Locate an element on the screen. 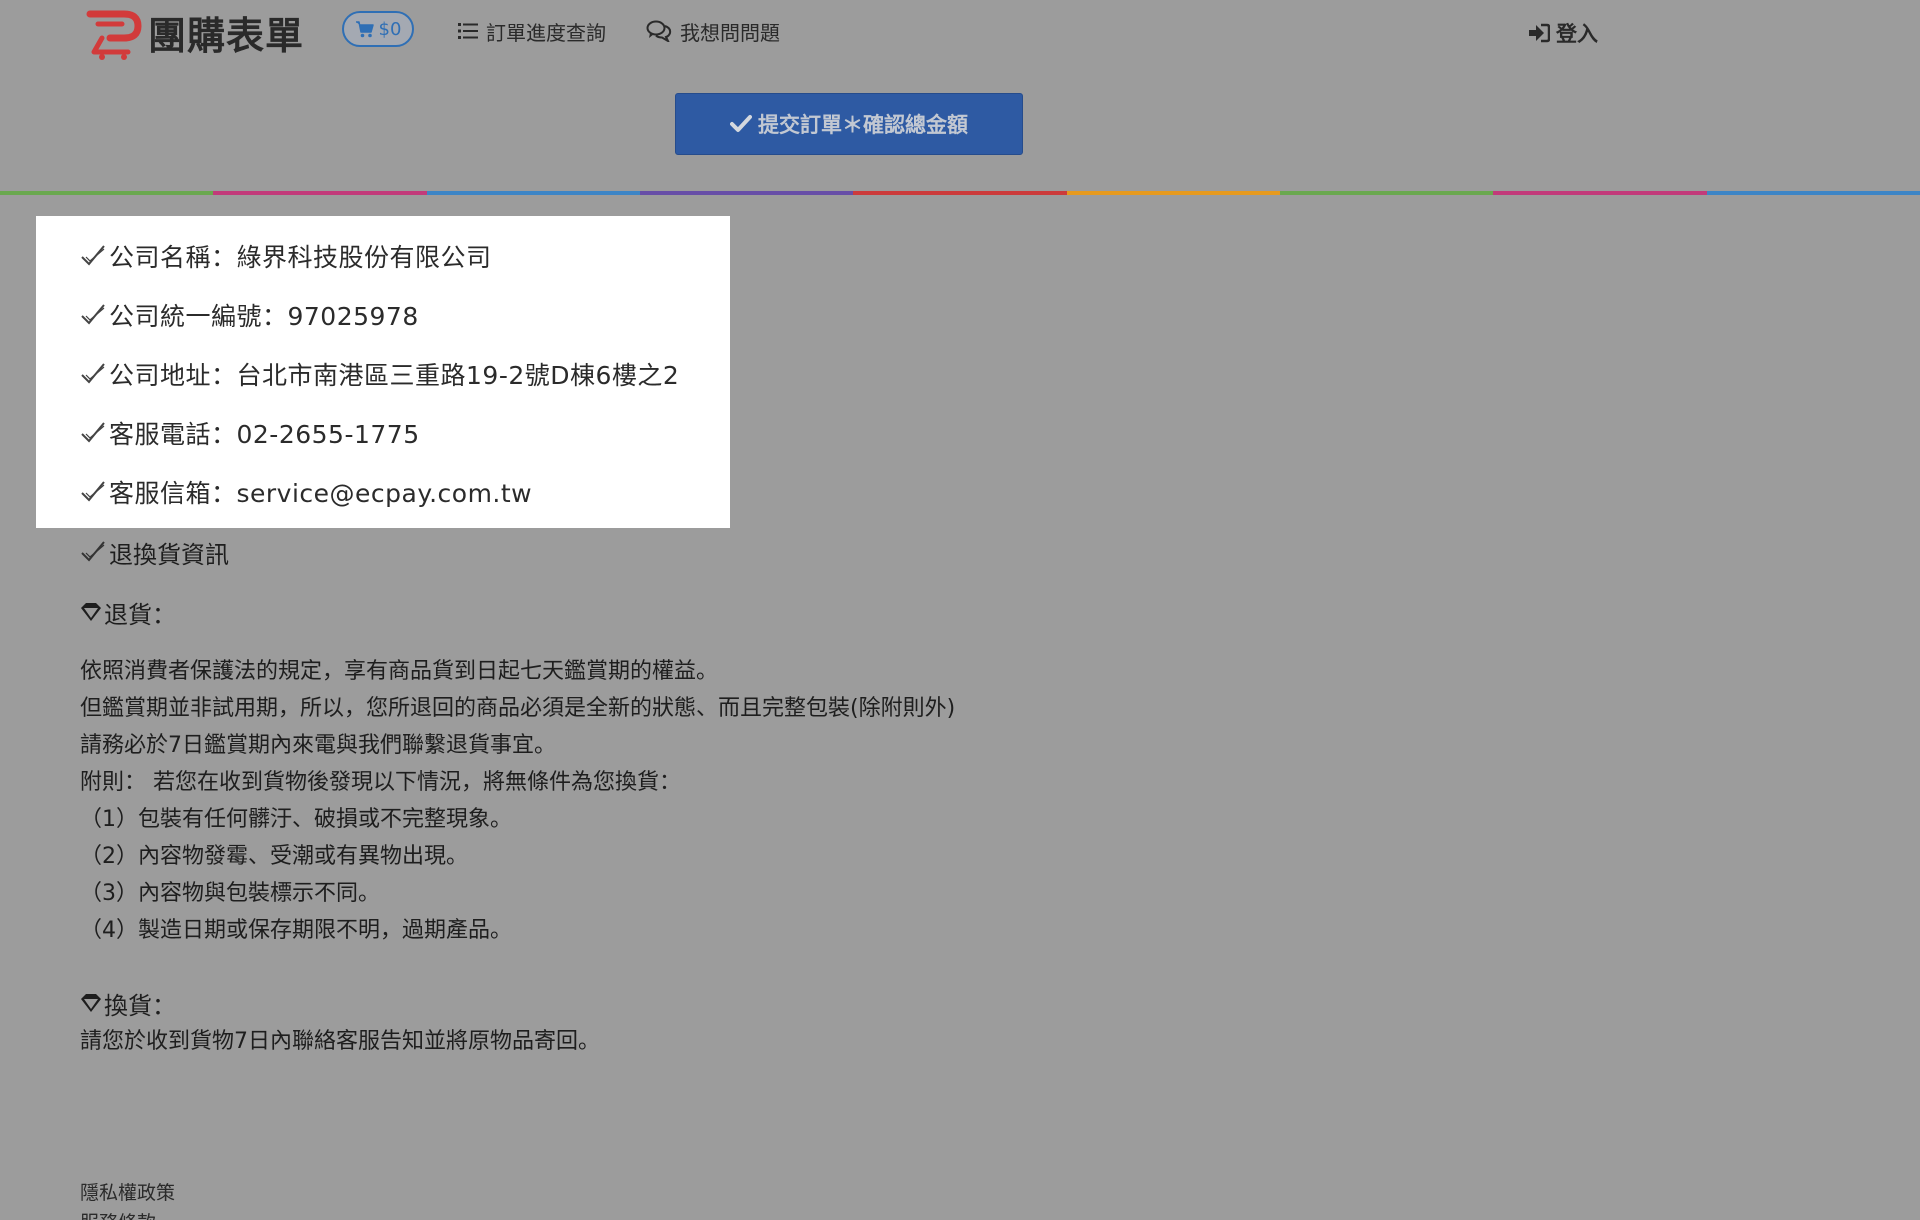 The height and width of the screenshot is (1220, 1920). policy-line: 請您於收到貨物7日內聯絡客服告知並將原物品寄回。 is located at coordinates (340, 1041).